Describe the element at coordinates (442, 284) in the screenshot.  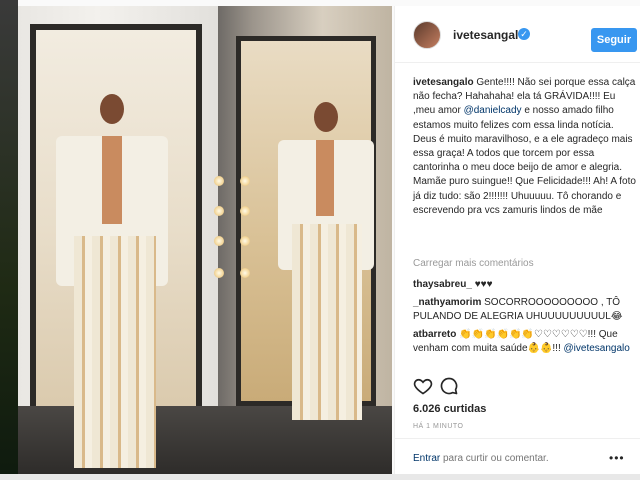
I see `comment-username: thaysabreu_` at that location.